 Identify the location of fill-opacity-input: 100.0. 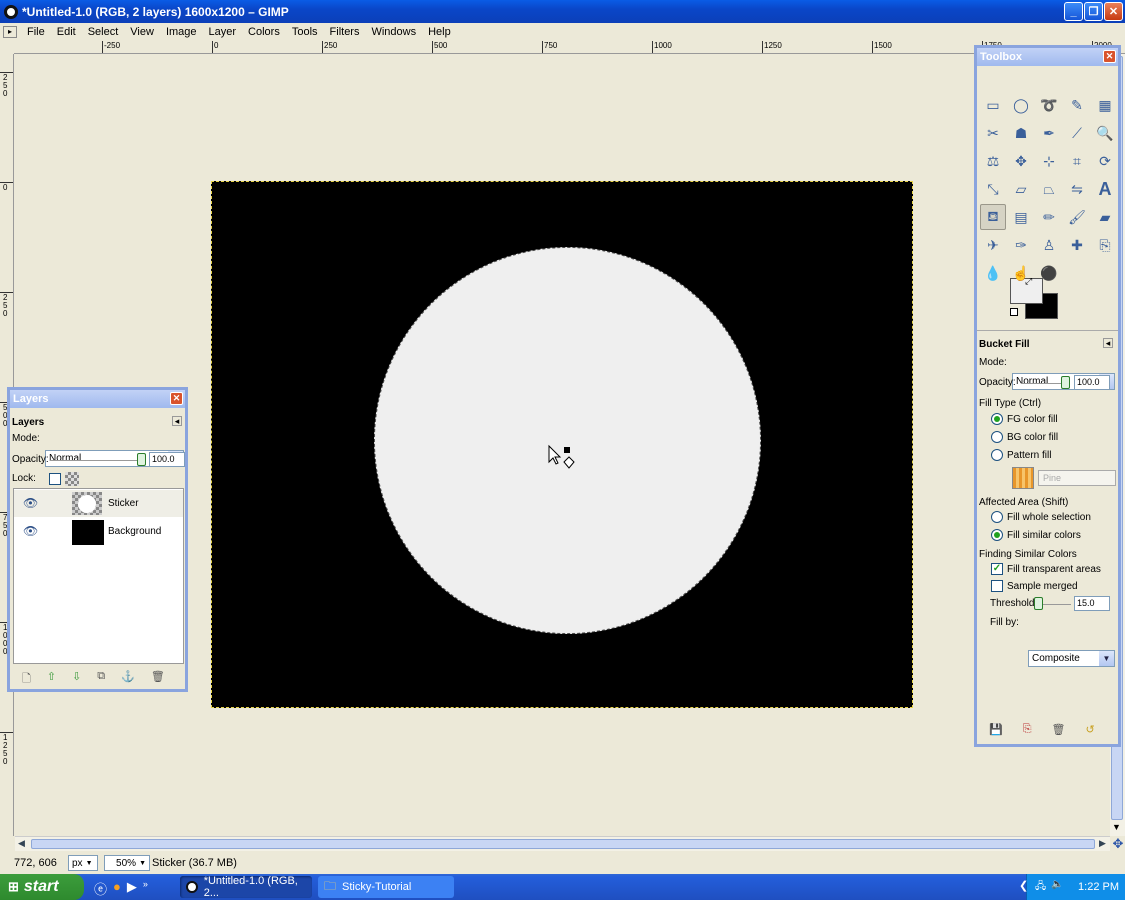
(1092, 382).